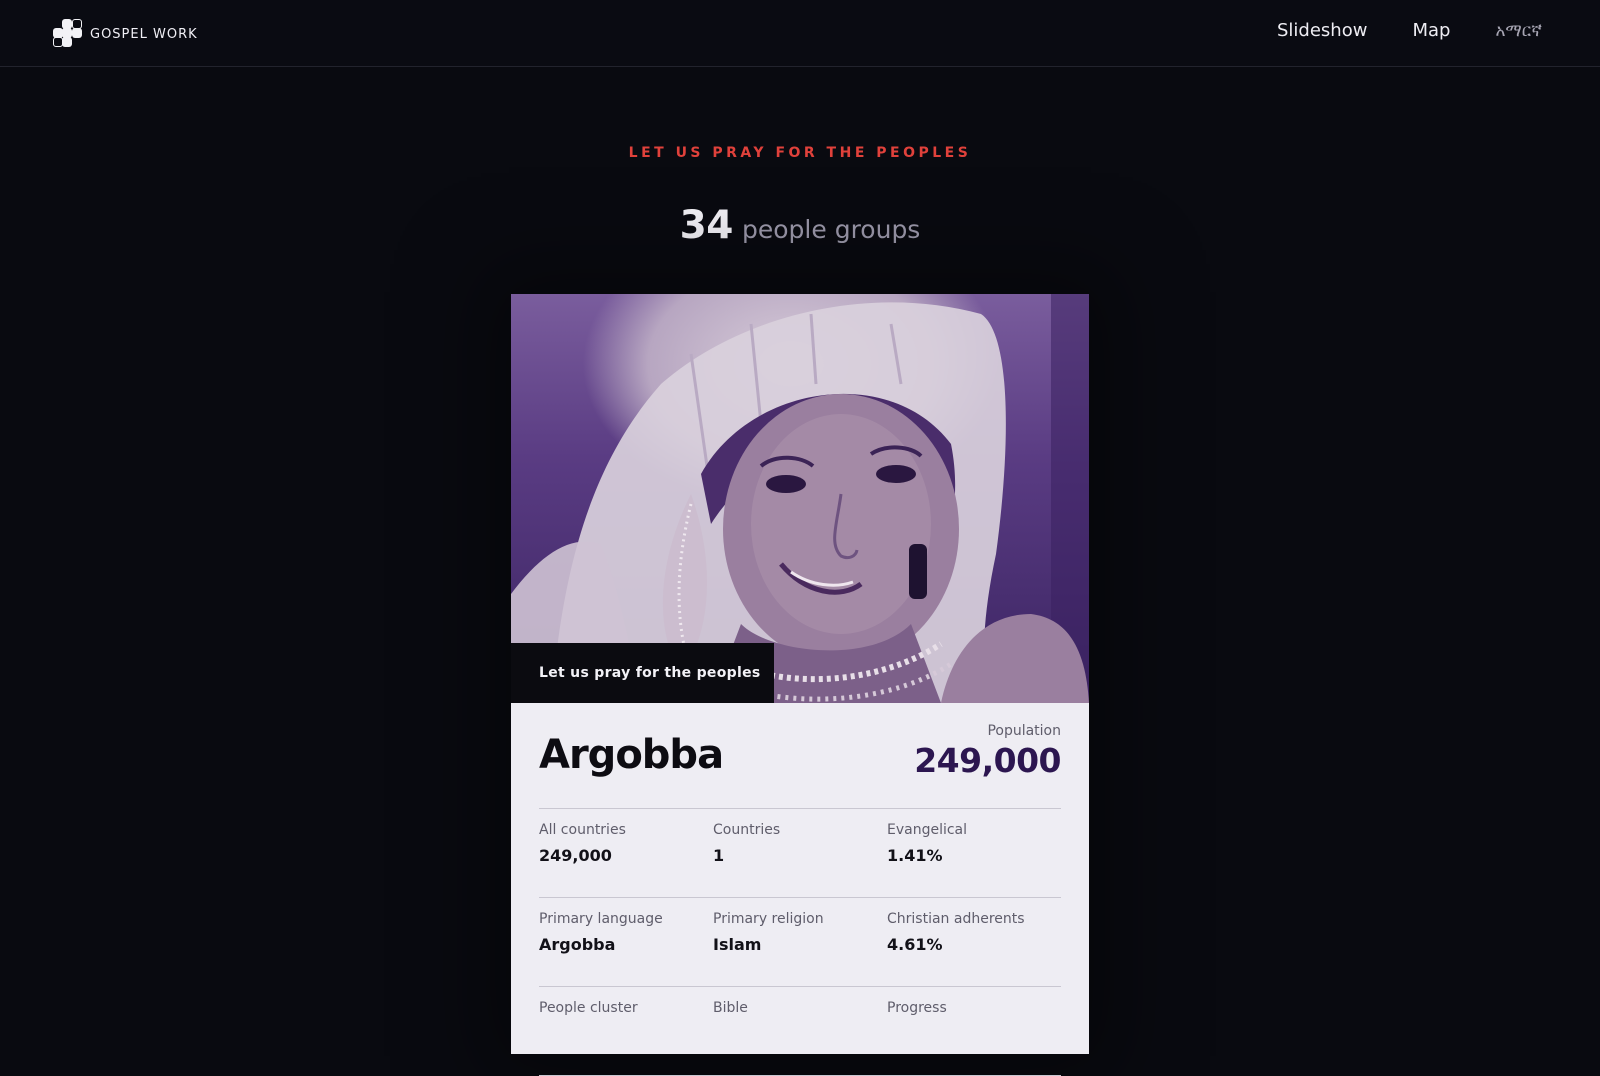 Image resolution: width=1600 pixels, height=1076 pixels. I want to click on count-number: 34, so click(706, 225).